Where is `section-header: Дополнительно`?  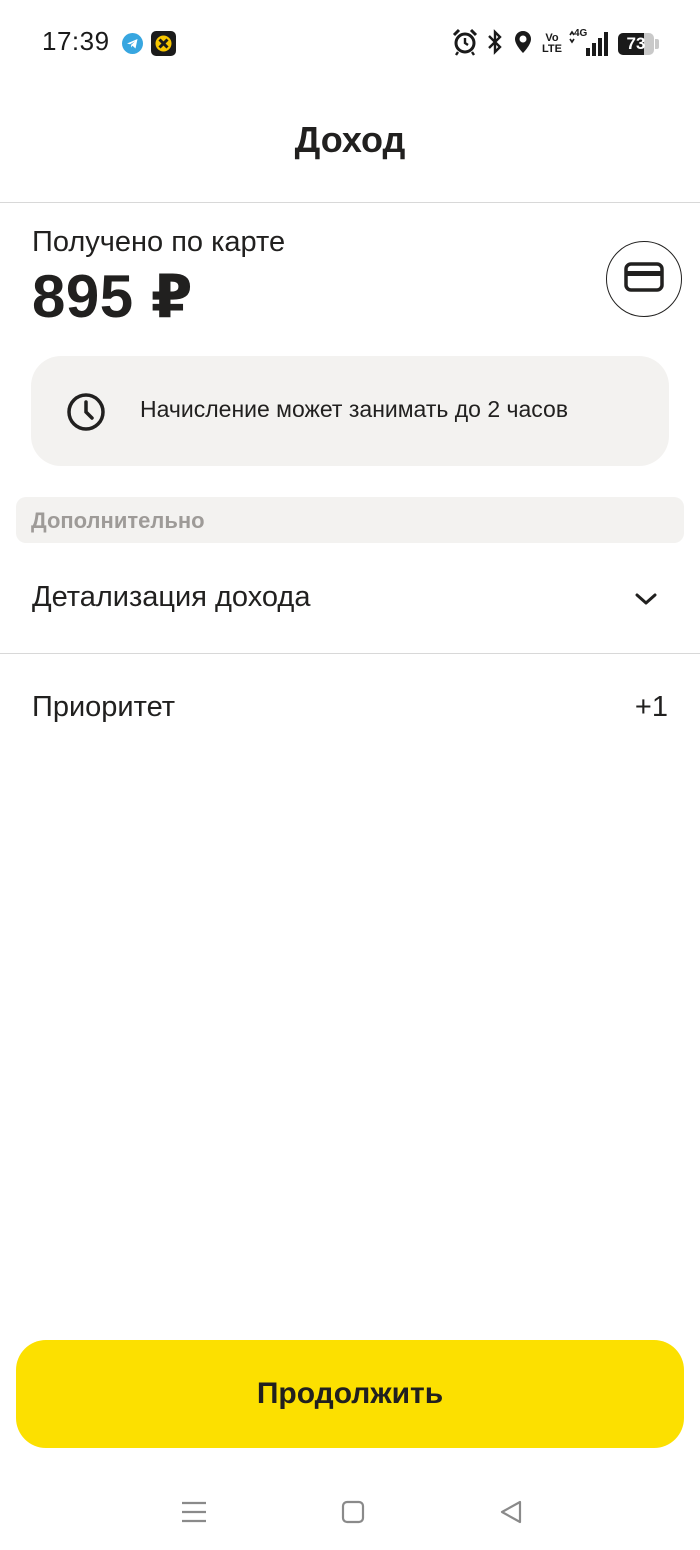
section-header: Дополнительно is located at coordinates (350, 520).